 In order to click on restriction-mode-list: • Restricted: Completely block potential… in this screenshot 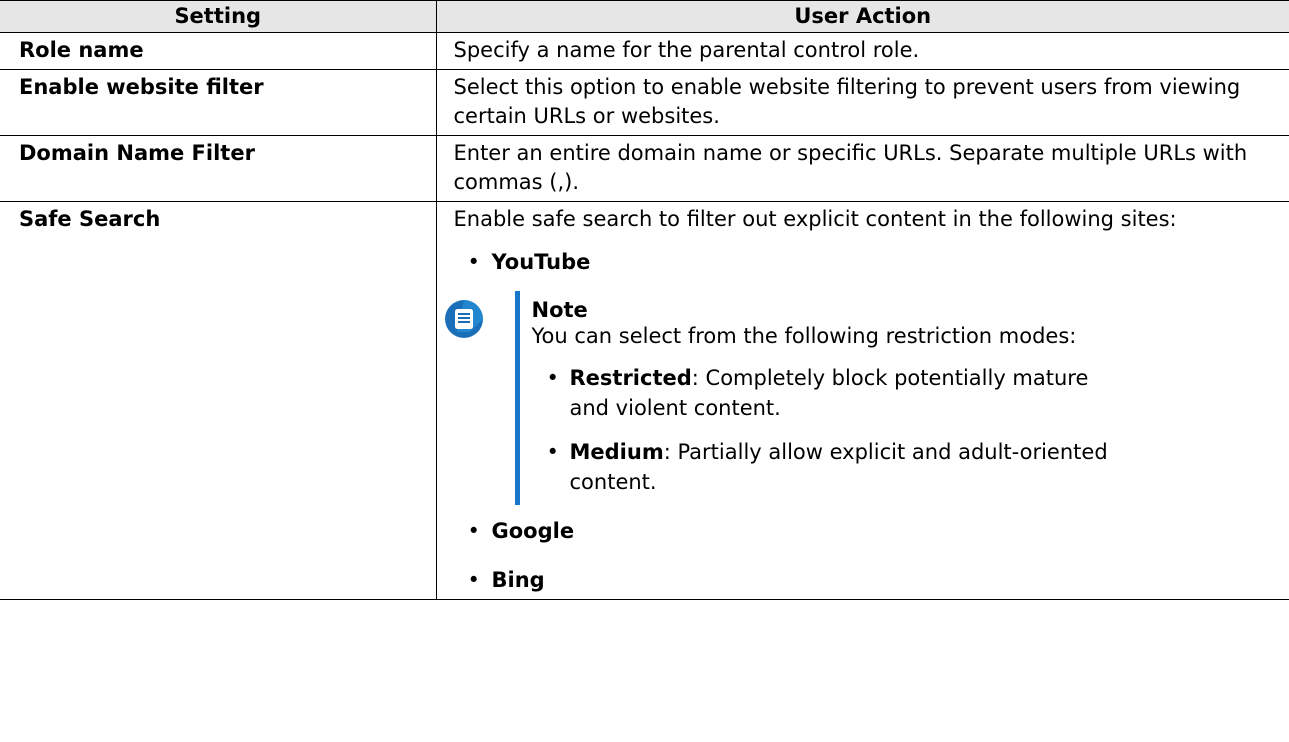, I will do `click(900, 430)`.